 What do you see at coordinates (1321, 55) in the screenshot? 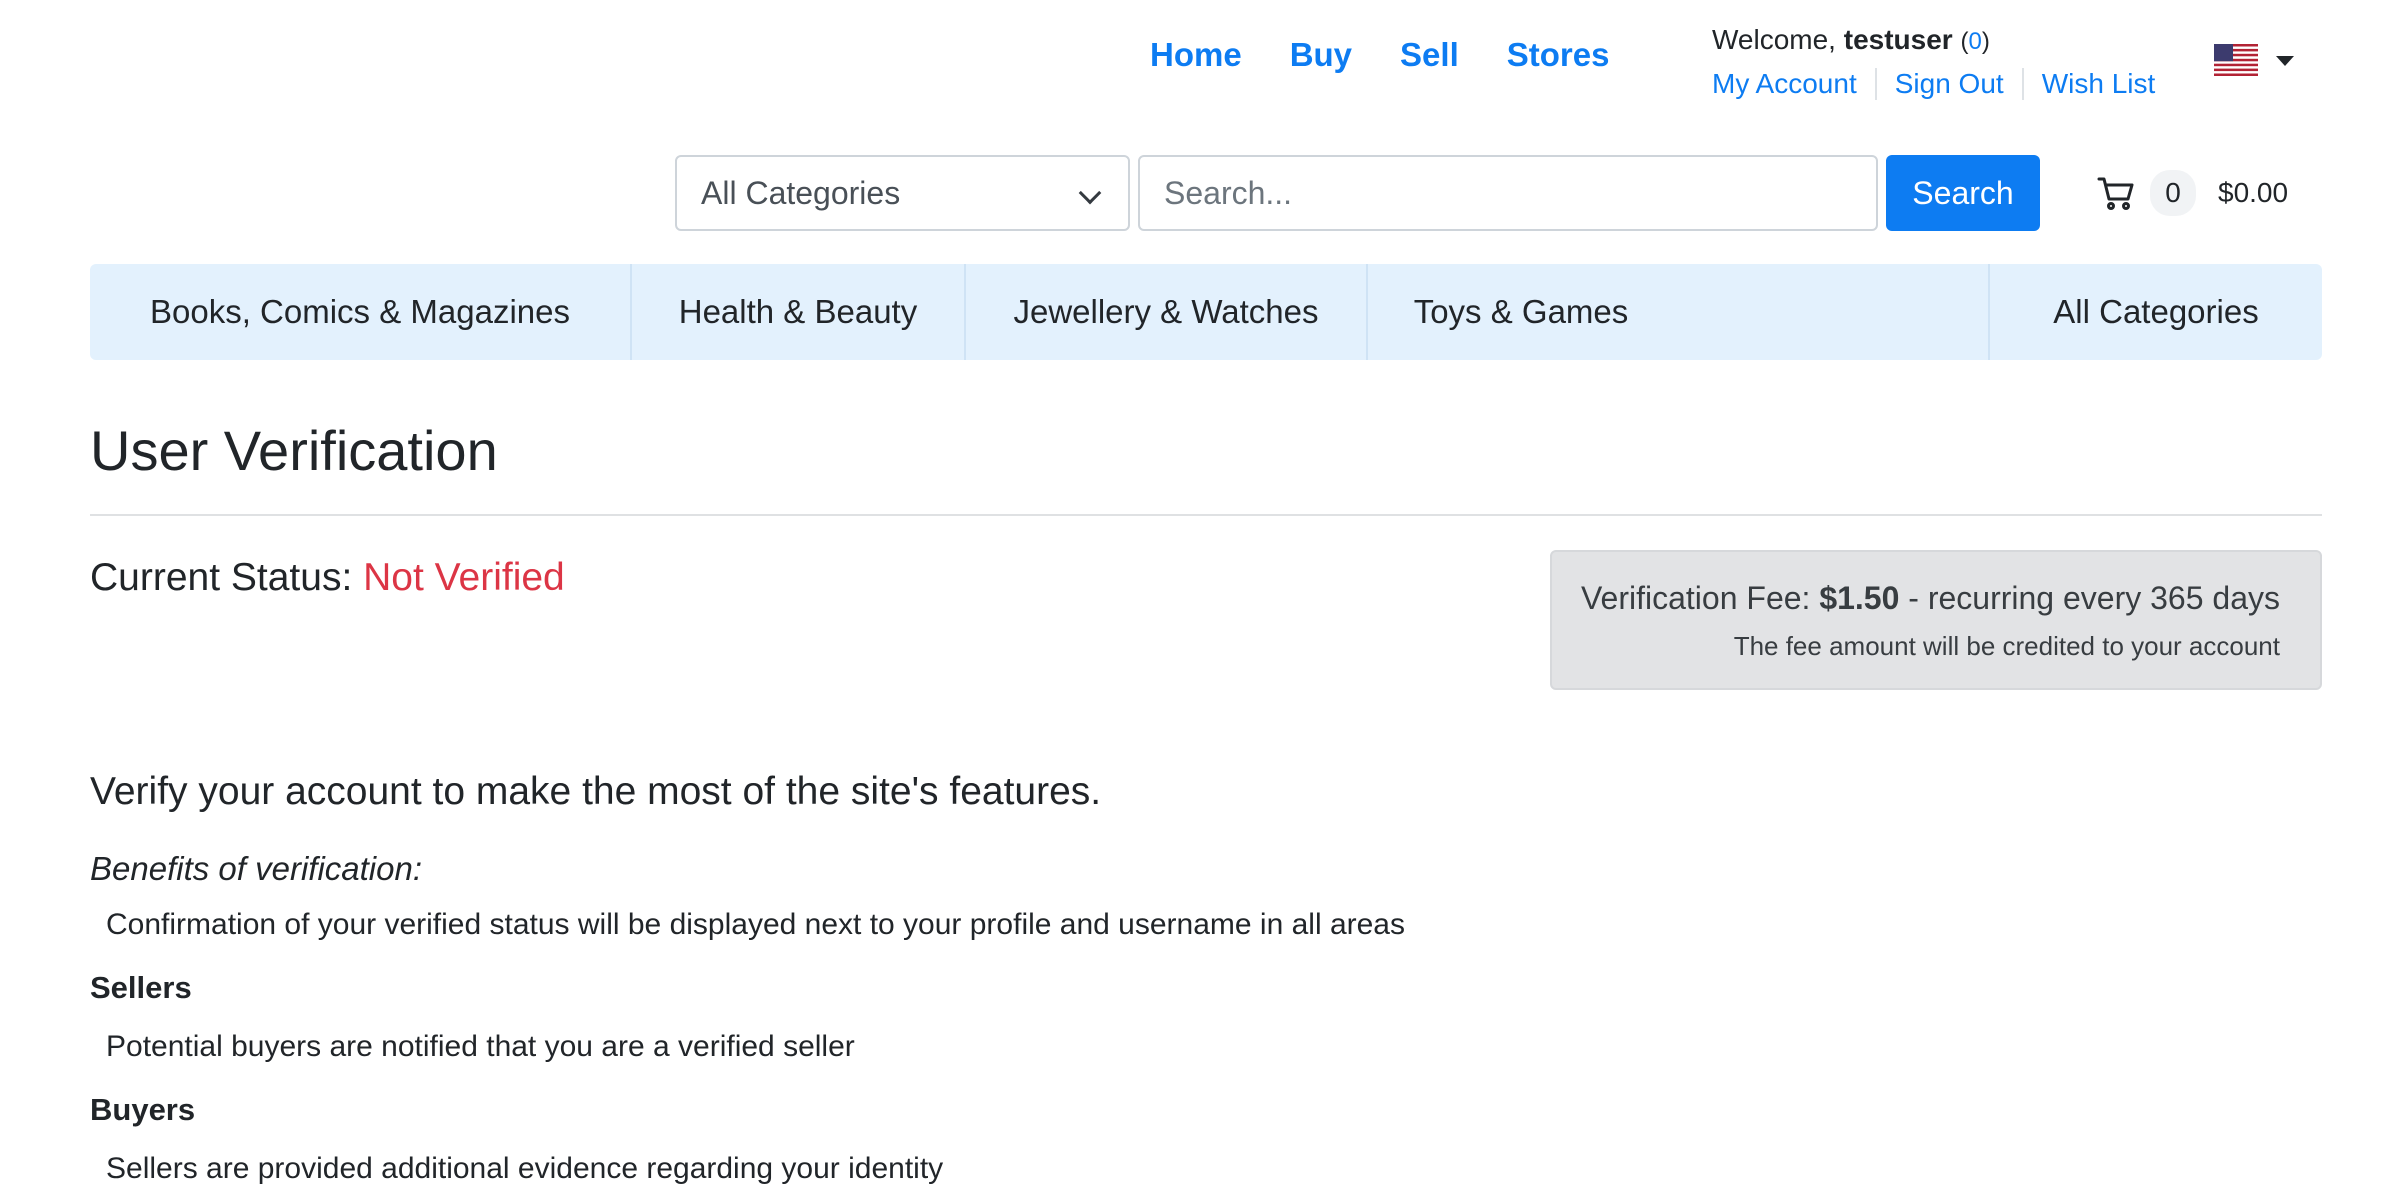
I see `nav-buy-link: Buy` at bounding box center [1321, 55].